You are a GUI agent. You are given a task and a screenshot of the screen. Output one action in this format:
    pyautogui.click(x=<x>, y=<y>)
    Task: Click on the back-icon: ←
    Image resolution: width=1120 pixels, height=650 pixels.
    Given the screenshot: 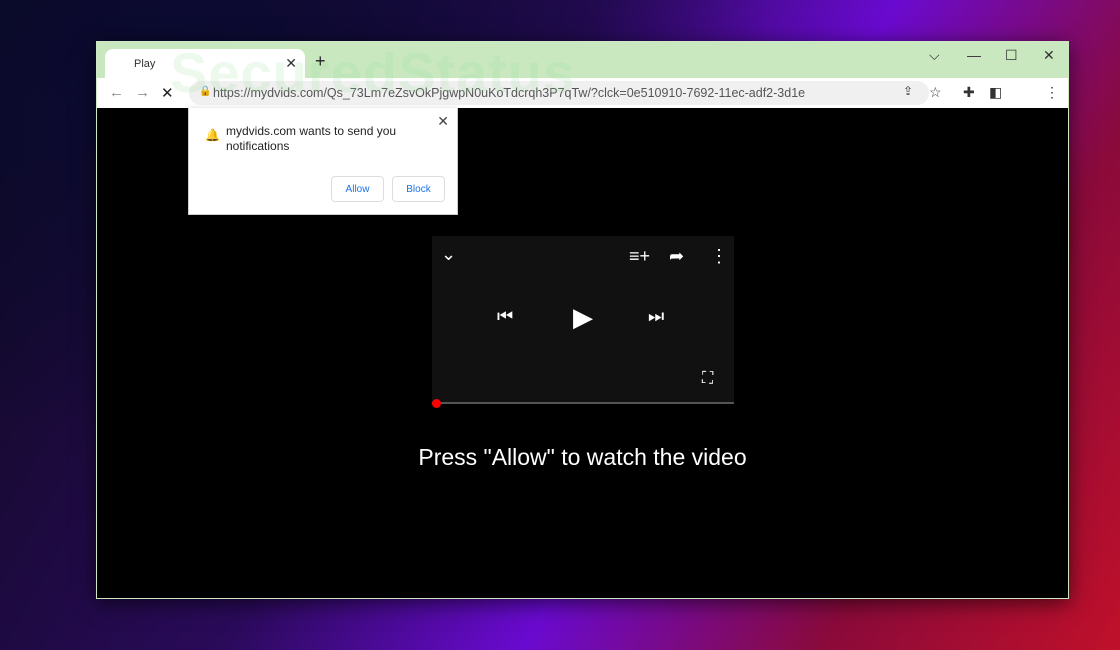 What is the action you would take?
    pyautogui.click(x=116, y=92)
    